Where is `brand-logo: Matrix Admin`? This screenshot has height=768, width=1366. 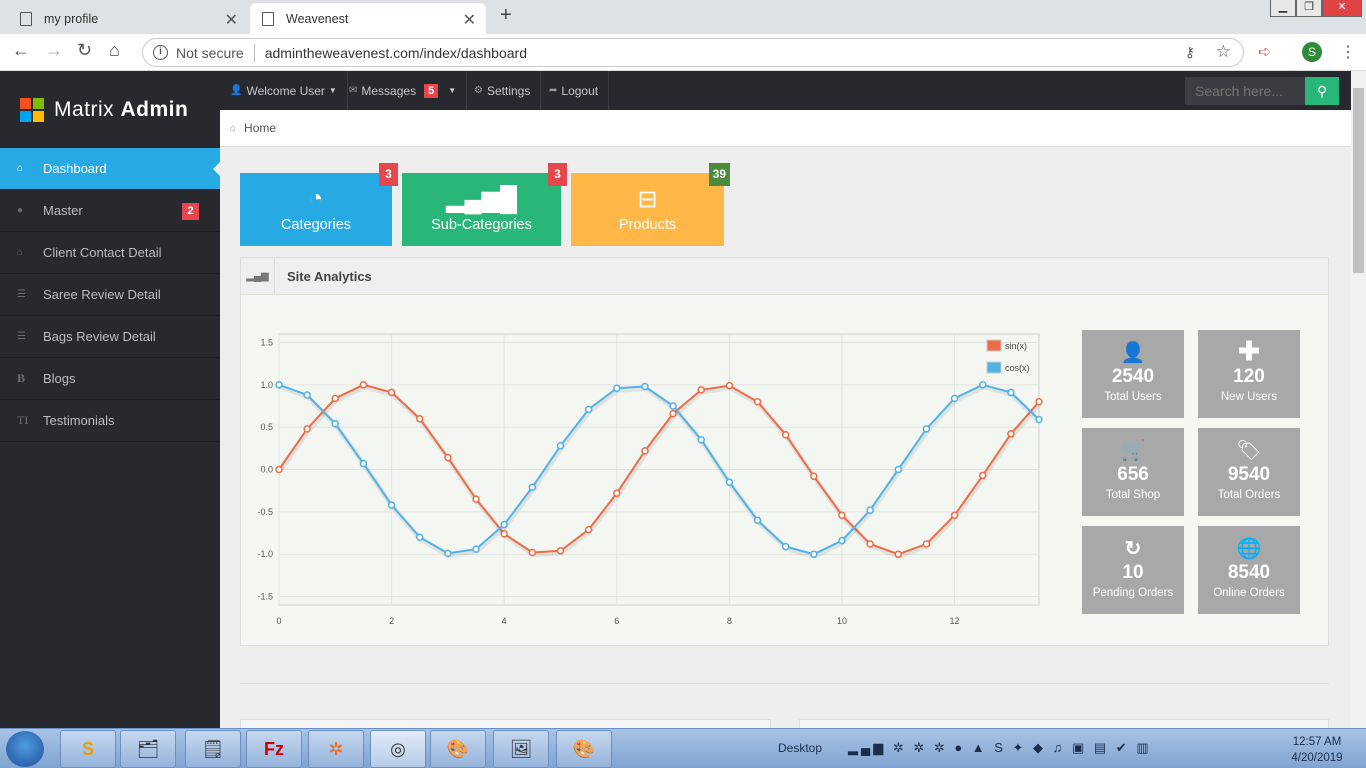
brand-logo: Matrix Admin is located at coordinates (110, 109).